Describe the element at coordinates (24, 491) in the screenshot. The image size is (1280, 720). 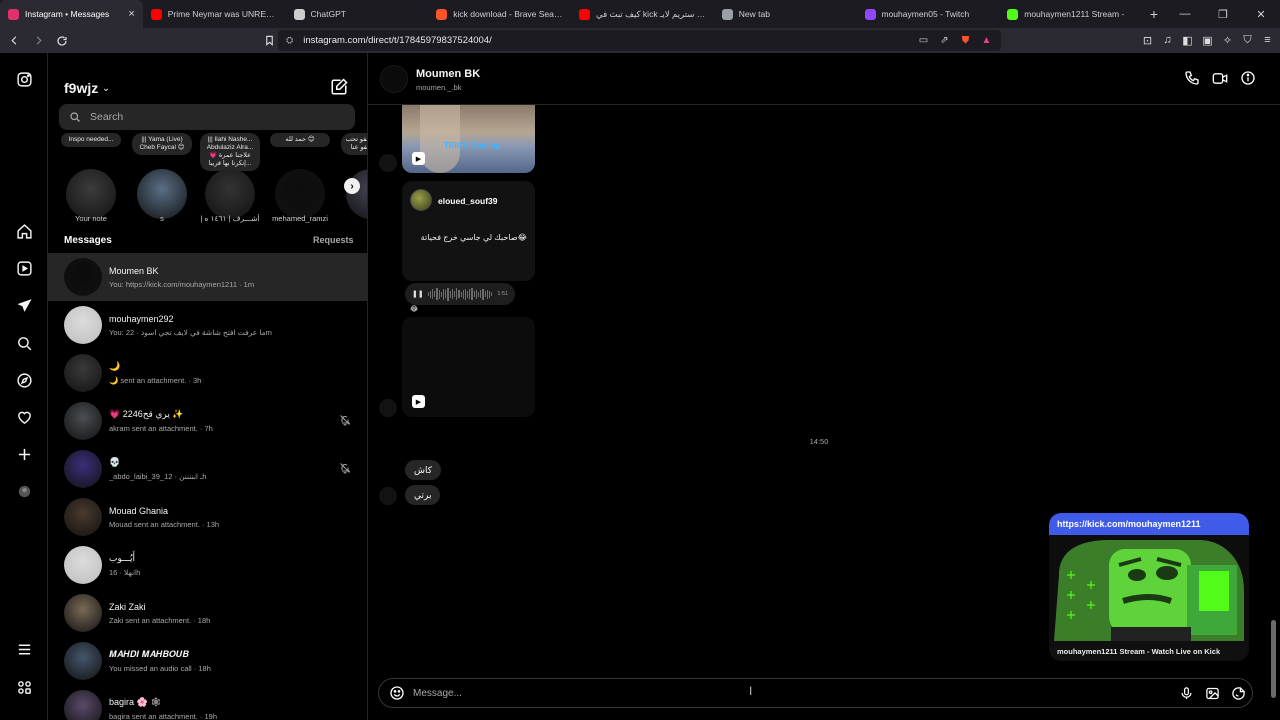
I see `profile-avatar-icon` at that location.